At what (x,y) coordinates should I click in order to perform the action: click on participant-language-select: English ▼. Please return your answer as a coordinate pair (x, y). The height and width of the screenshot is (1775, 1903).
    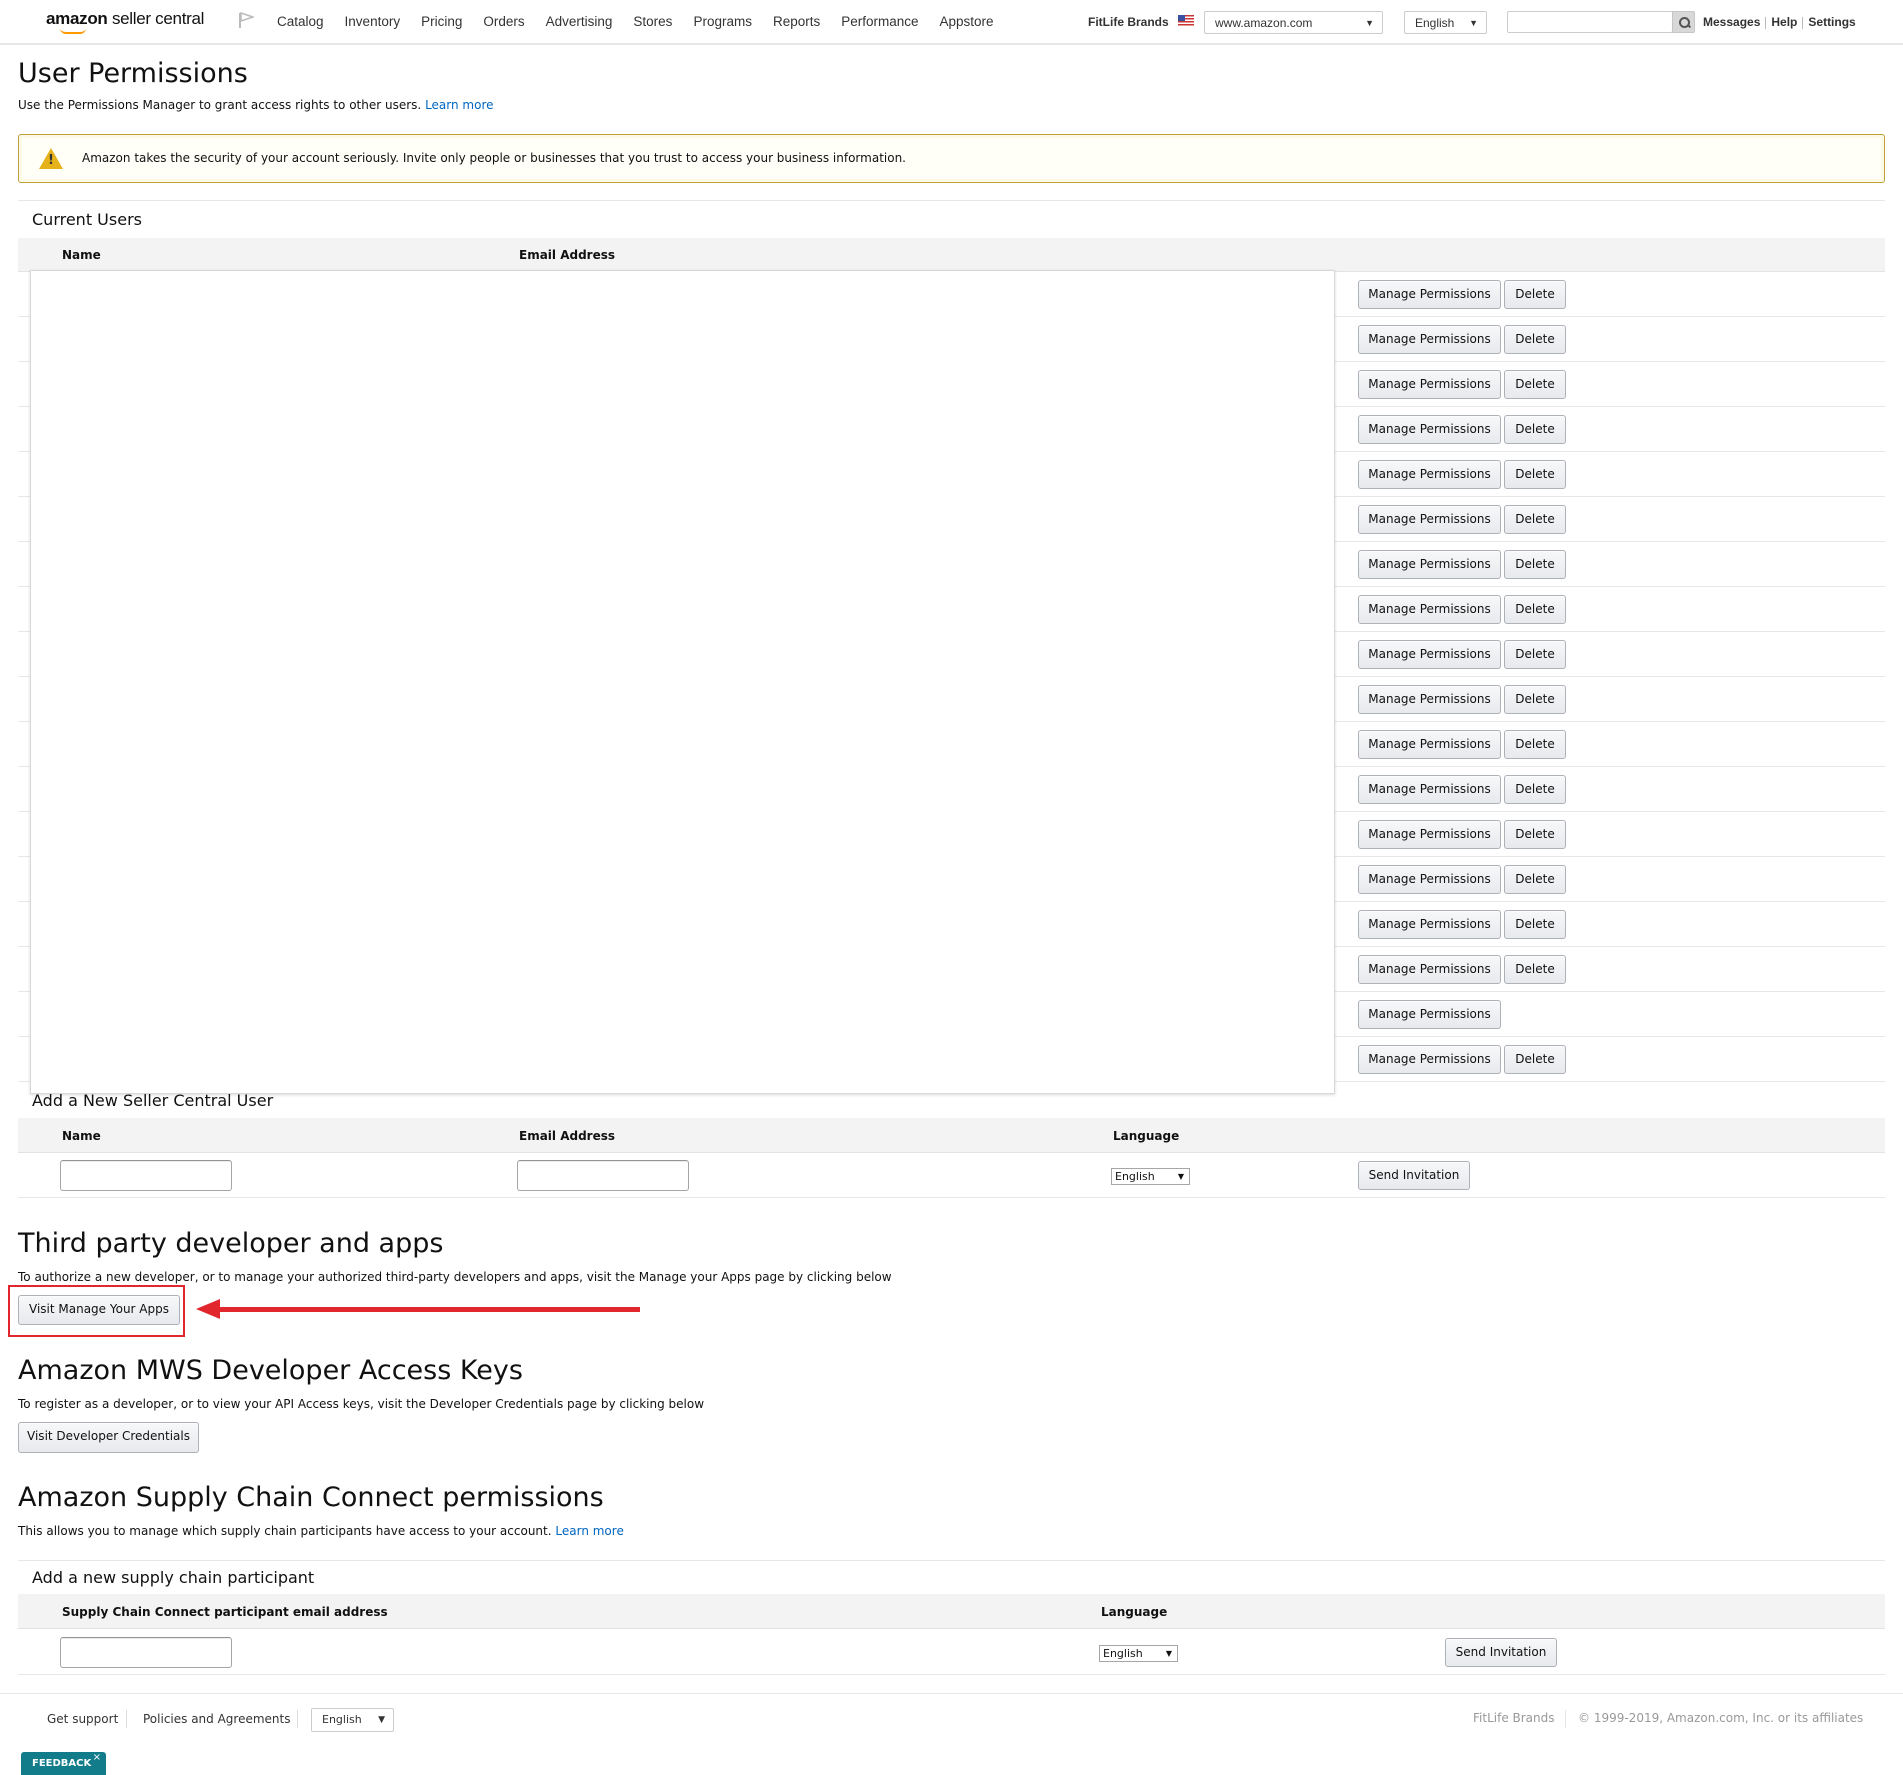
    Looking at the image, I should click on (1138, 1653).